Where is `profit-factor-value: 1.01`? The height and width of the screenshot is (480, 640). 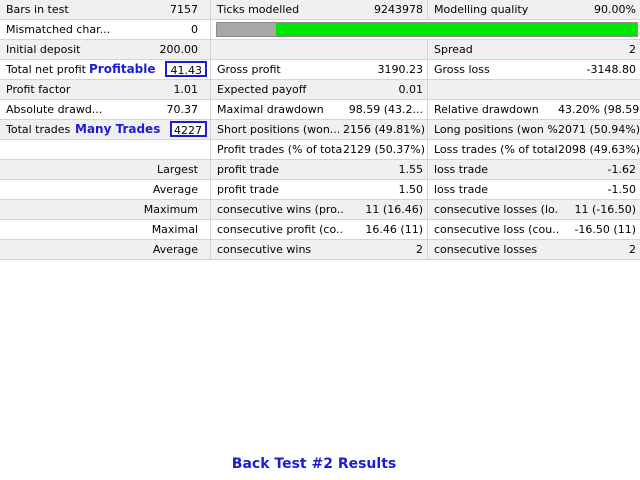
profit-factor-value: 1.01 is located at coordinates (186, 89).